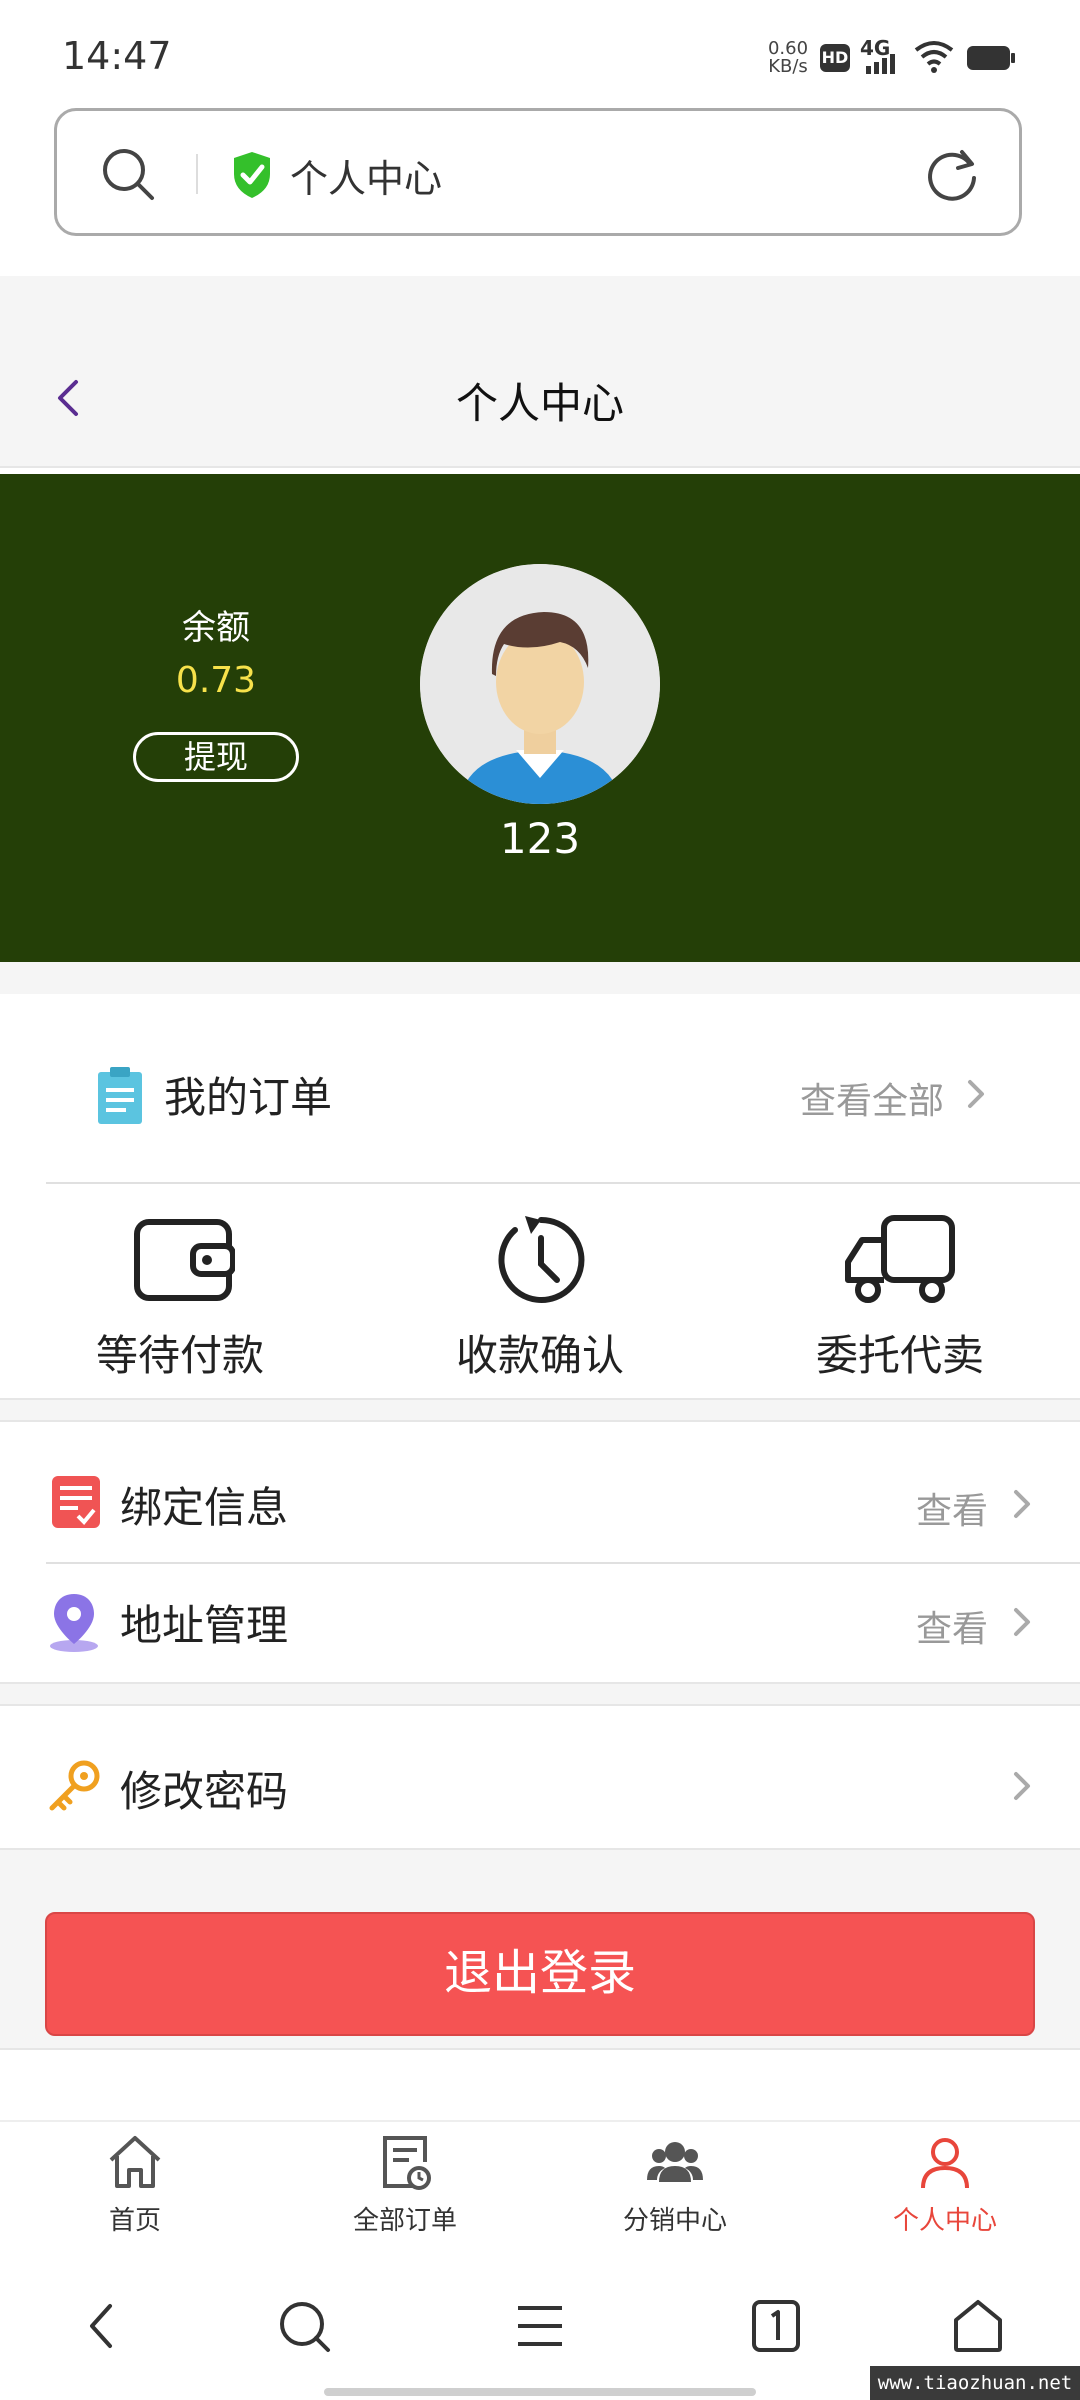  I want to click on wifi-icon, so click(934, 57).